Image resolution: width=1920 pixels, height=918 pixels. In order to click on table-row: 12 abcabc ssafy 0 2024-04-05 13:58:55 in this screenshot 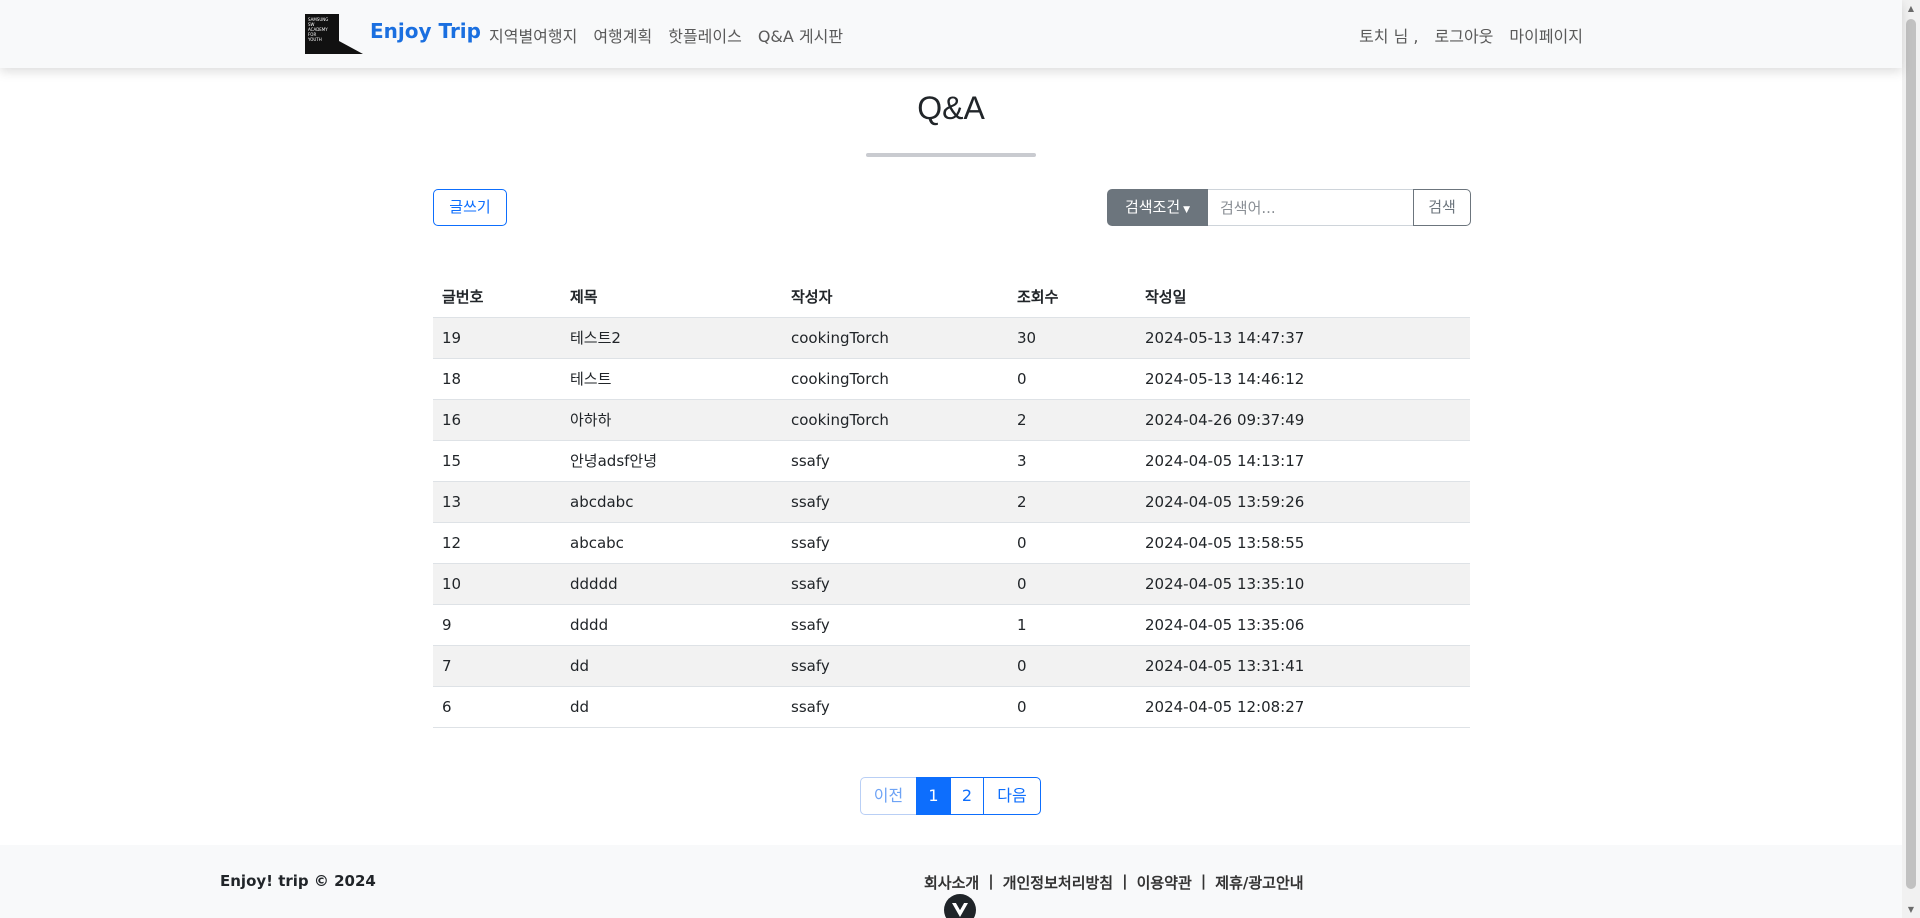, I will do `click(951, 543)`.